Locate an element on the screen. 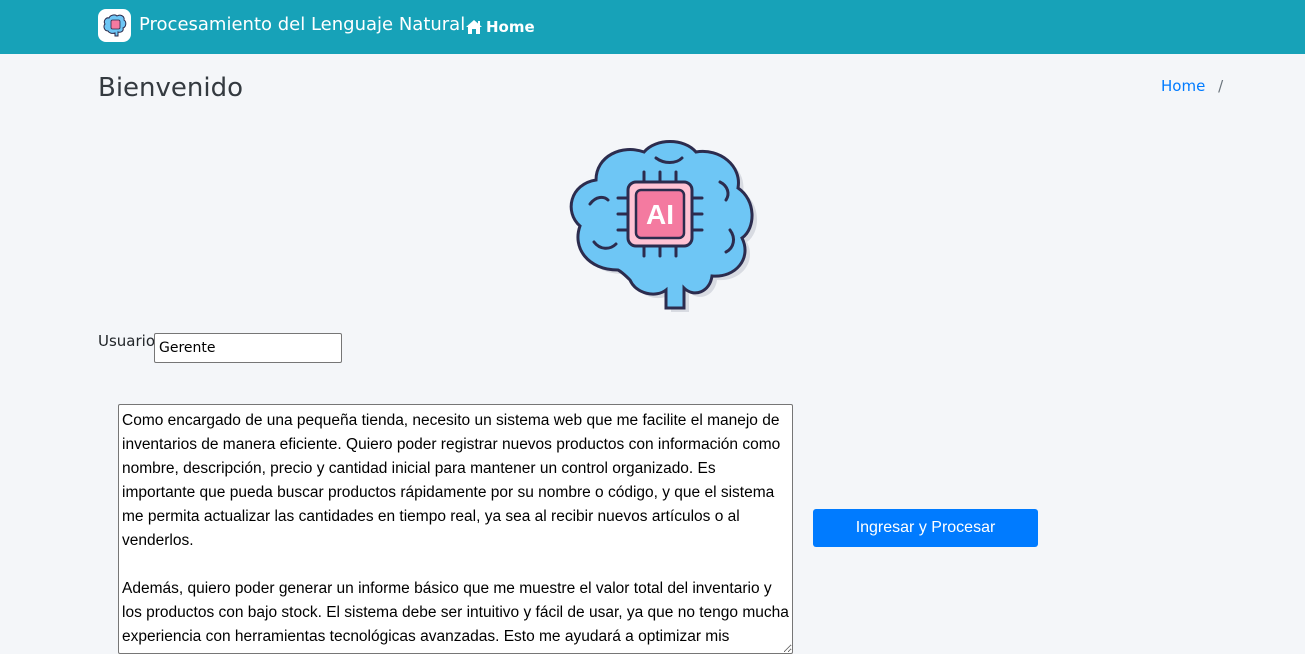 The width and height of the screenshot is (1305, 654). brand-link: Procesamiento del Lenguaje Natural is located at coordinates (281, 25).